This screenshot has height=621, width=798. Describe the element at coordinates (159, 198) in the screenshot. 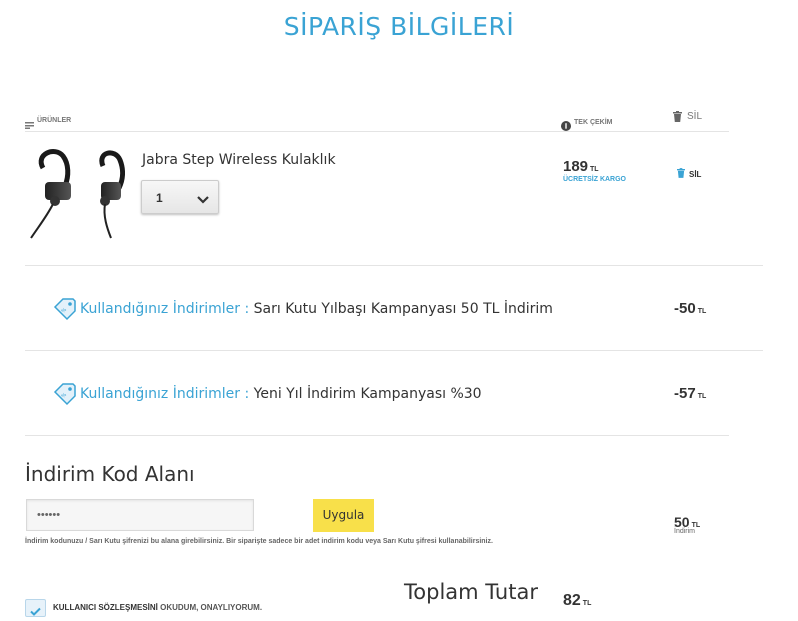

I see `quantity-value: 1` at that location.